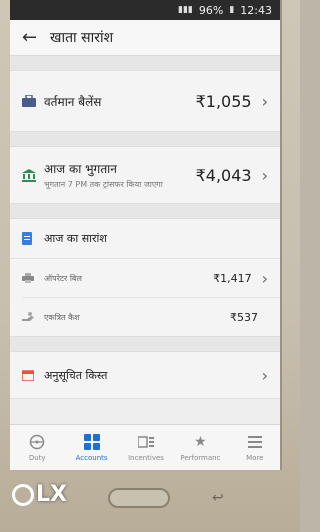 The height and width of the screenshot is (532, 320). Describe the element at coordinates (232, 10) in the screenshot. I see `battery-icon: ▮` at that location.